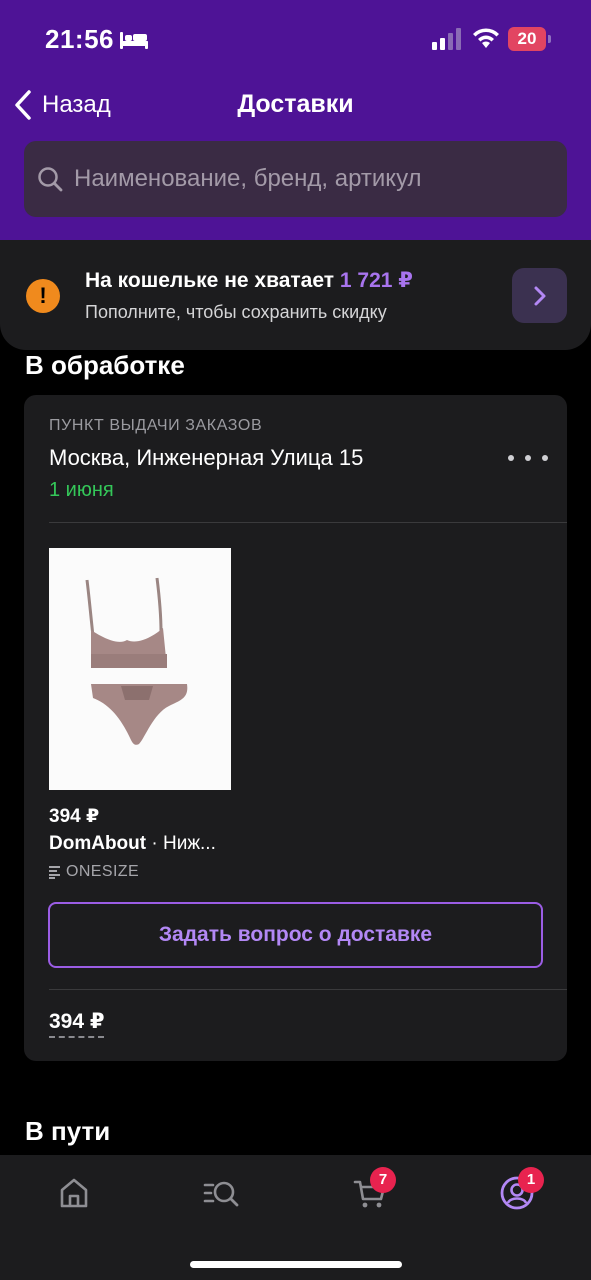 This screenshot has width=591, height=1280. I want to click on battery-indicator: 20, so click(530, 39).